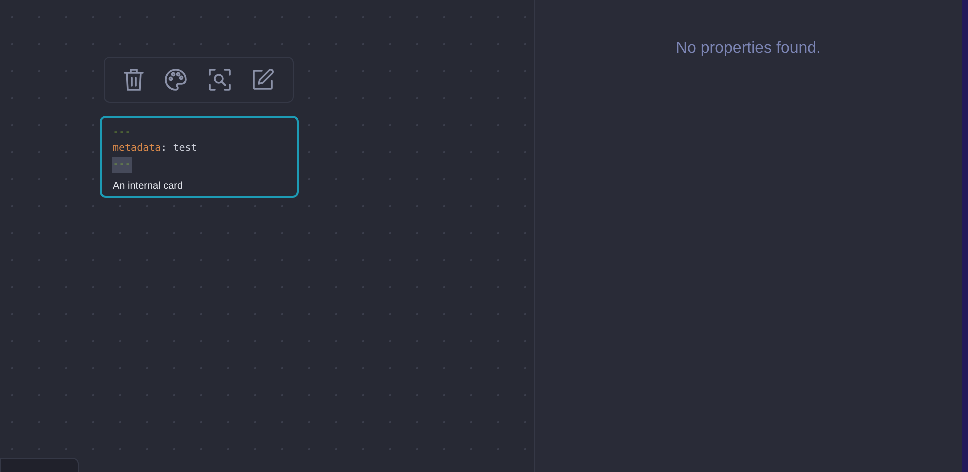 Image resolution: width=968 pixels, height=472 pixels. I want to click on note-card: --- metadata: test --- An internal card, so click(199, 157).